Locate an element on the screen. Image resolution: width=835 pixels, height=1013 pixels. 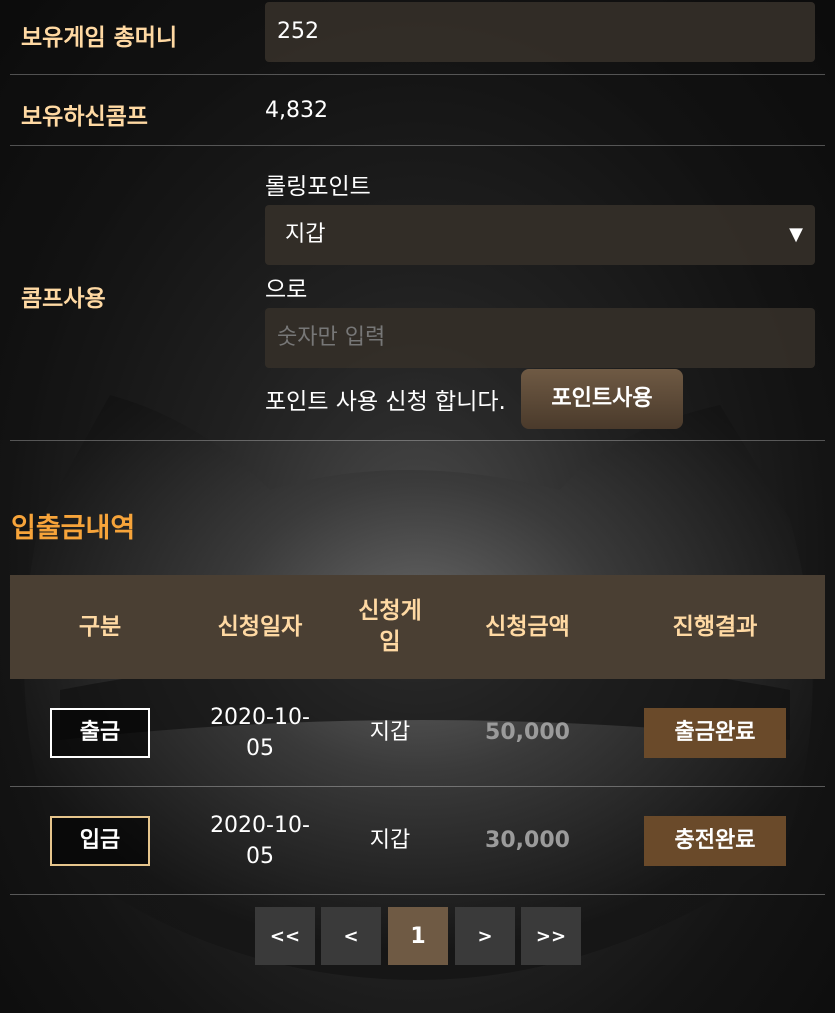
table-header: 구분 신청일자 신청게 임 신청금액 진행결과 is located at coordinates (417, 627).